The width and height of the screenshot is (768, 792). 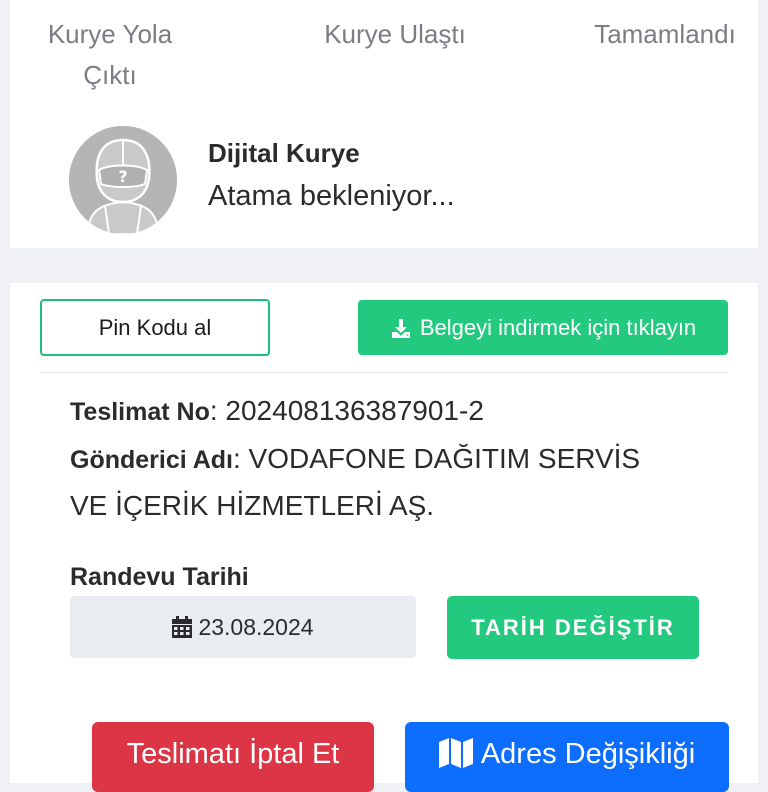 I want to click on download-document-button: Belgeyi indirmek için tıklayın, so click(x=543, y=327).